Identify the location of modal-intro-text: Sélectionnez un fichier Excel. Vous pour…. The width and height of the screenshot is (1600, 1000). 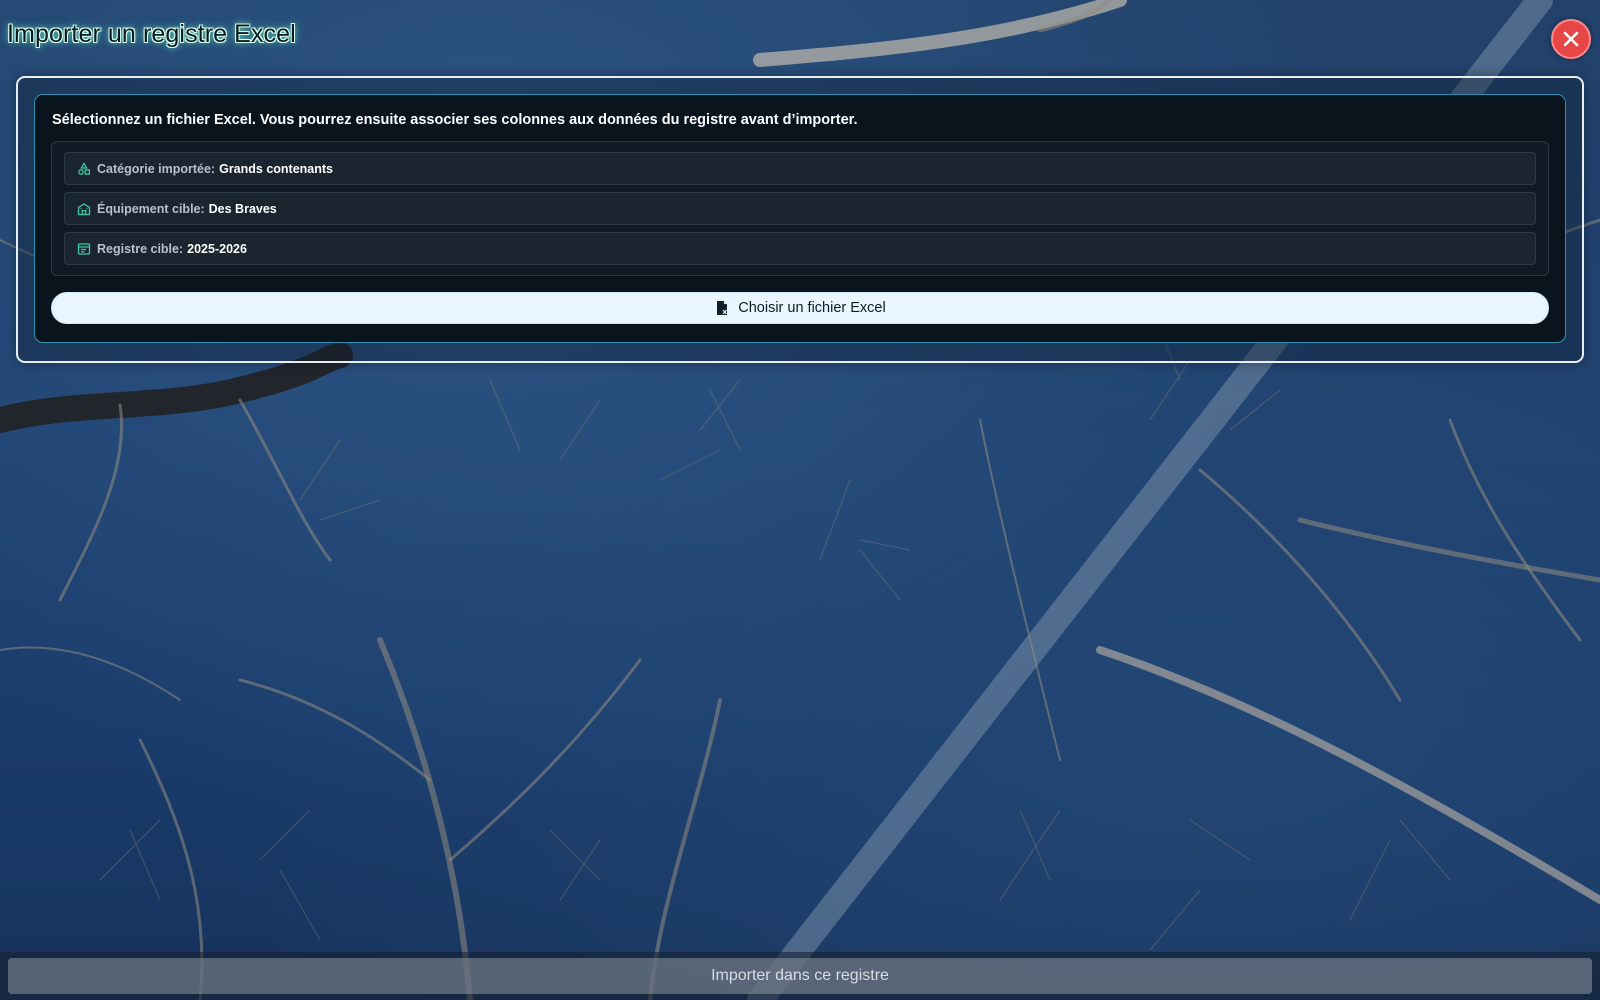
(455, 120).